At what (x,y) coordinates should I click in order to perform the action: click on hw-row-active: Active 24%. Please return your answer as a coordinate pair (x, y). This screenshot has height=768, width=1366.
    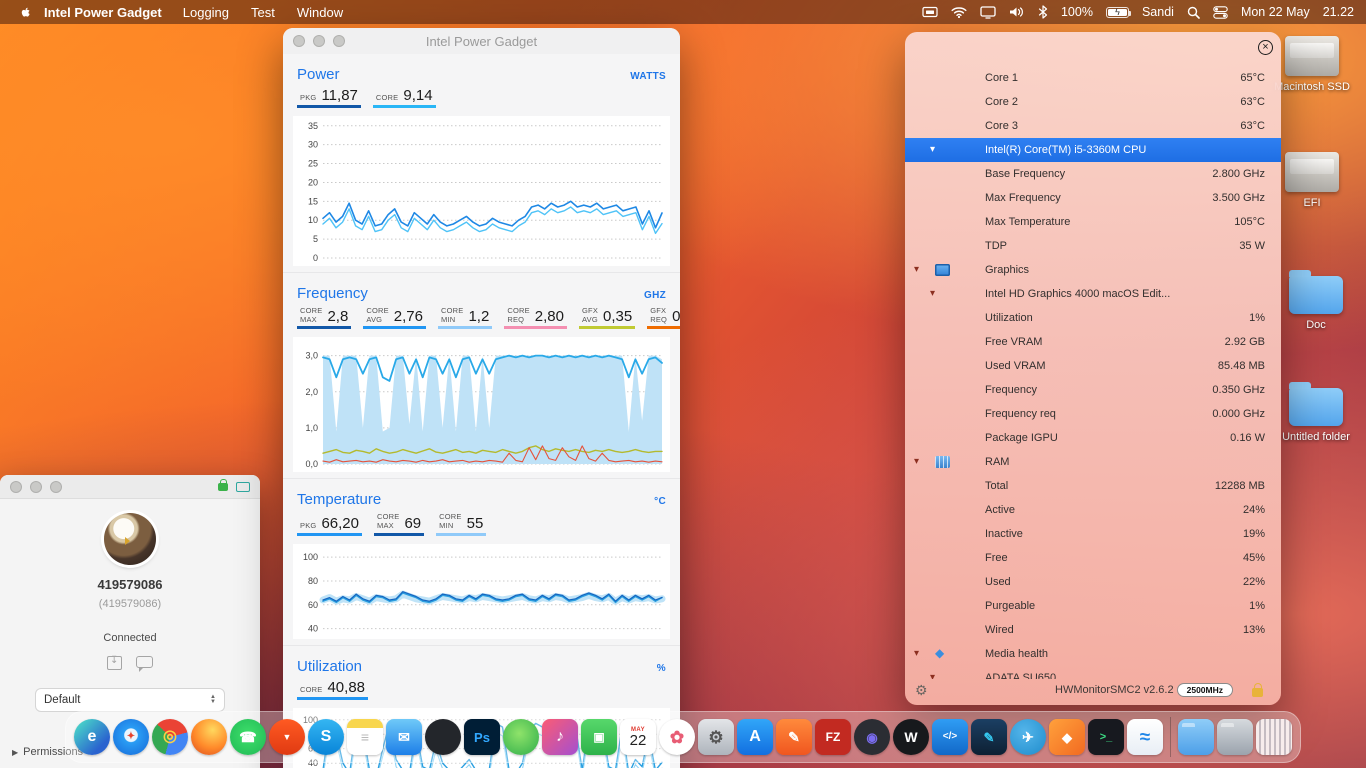
    Looking at the image, I should click on (1093, 510).